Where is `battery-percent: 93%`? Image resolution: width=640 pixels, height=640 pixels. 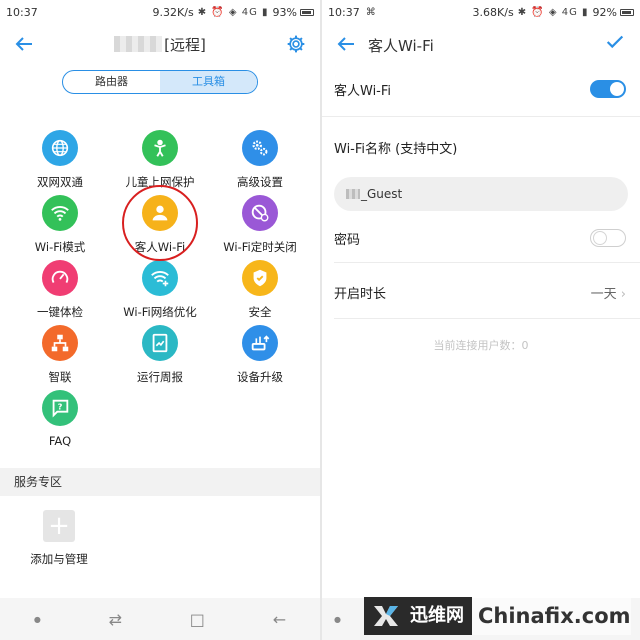
battery-percent: 93% is located at coordinates (284, 12).